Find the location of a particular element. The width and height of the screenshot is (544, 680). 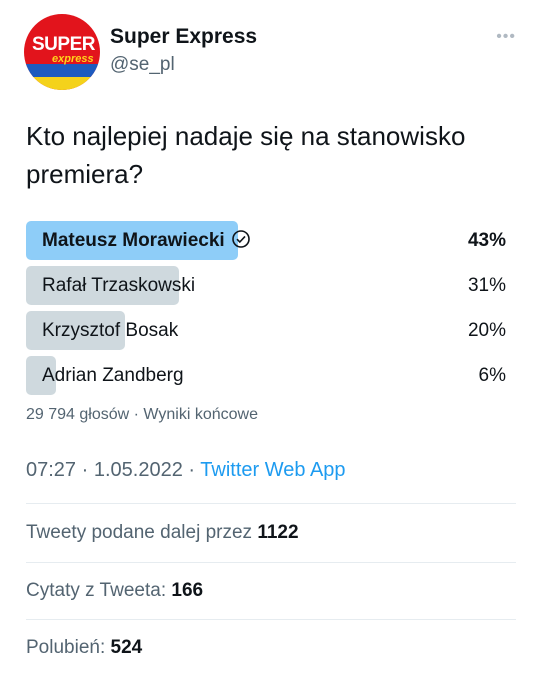

poll-votes: 29 794 głosów is located at coordinates (78, 414).